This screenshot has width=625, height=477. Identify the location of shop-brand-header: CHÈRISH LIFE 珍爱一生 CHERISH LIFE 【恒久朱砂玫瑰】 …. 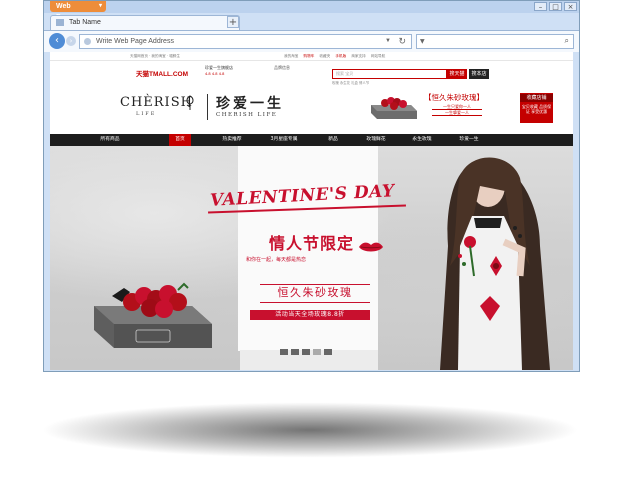
(311, 109).